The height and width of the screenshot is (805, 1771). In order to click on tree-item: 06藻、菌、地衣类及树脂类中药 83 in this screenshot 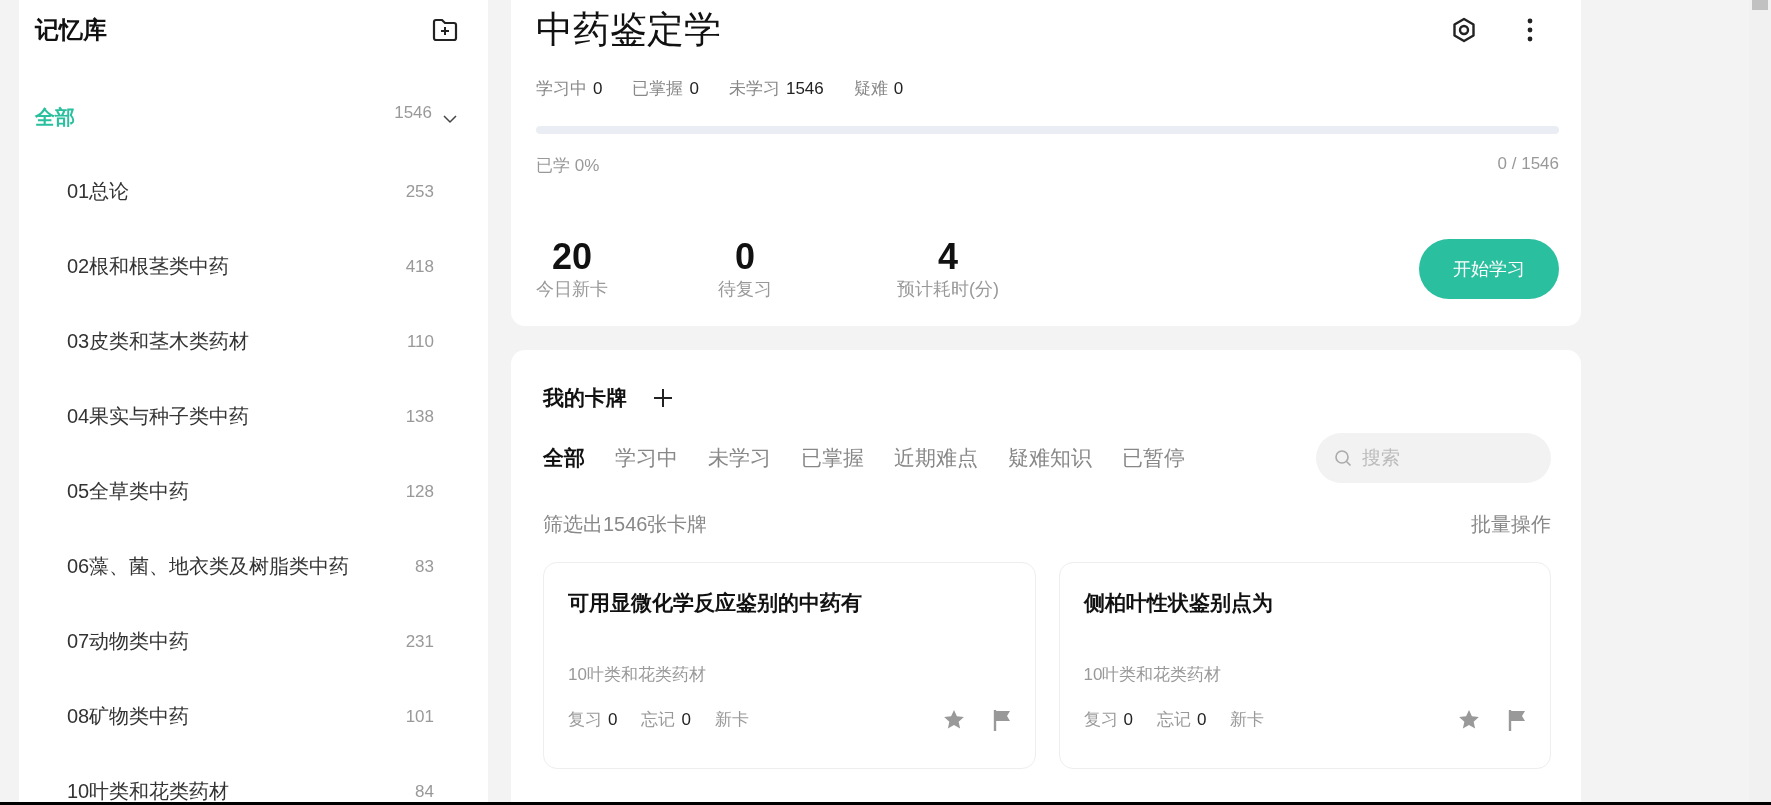, I will do `click(246, 566)`.